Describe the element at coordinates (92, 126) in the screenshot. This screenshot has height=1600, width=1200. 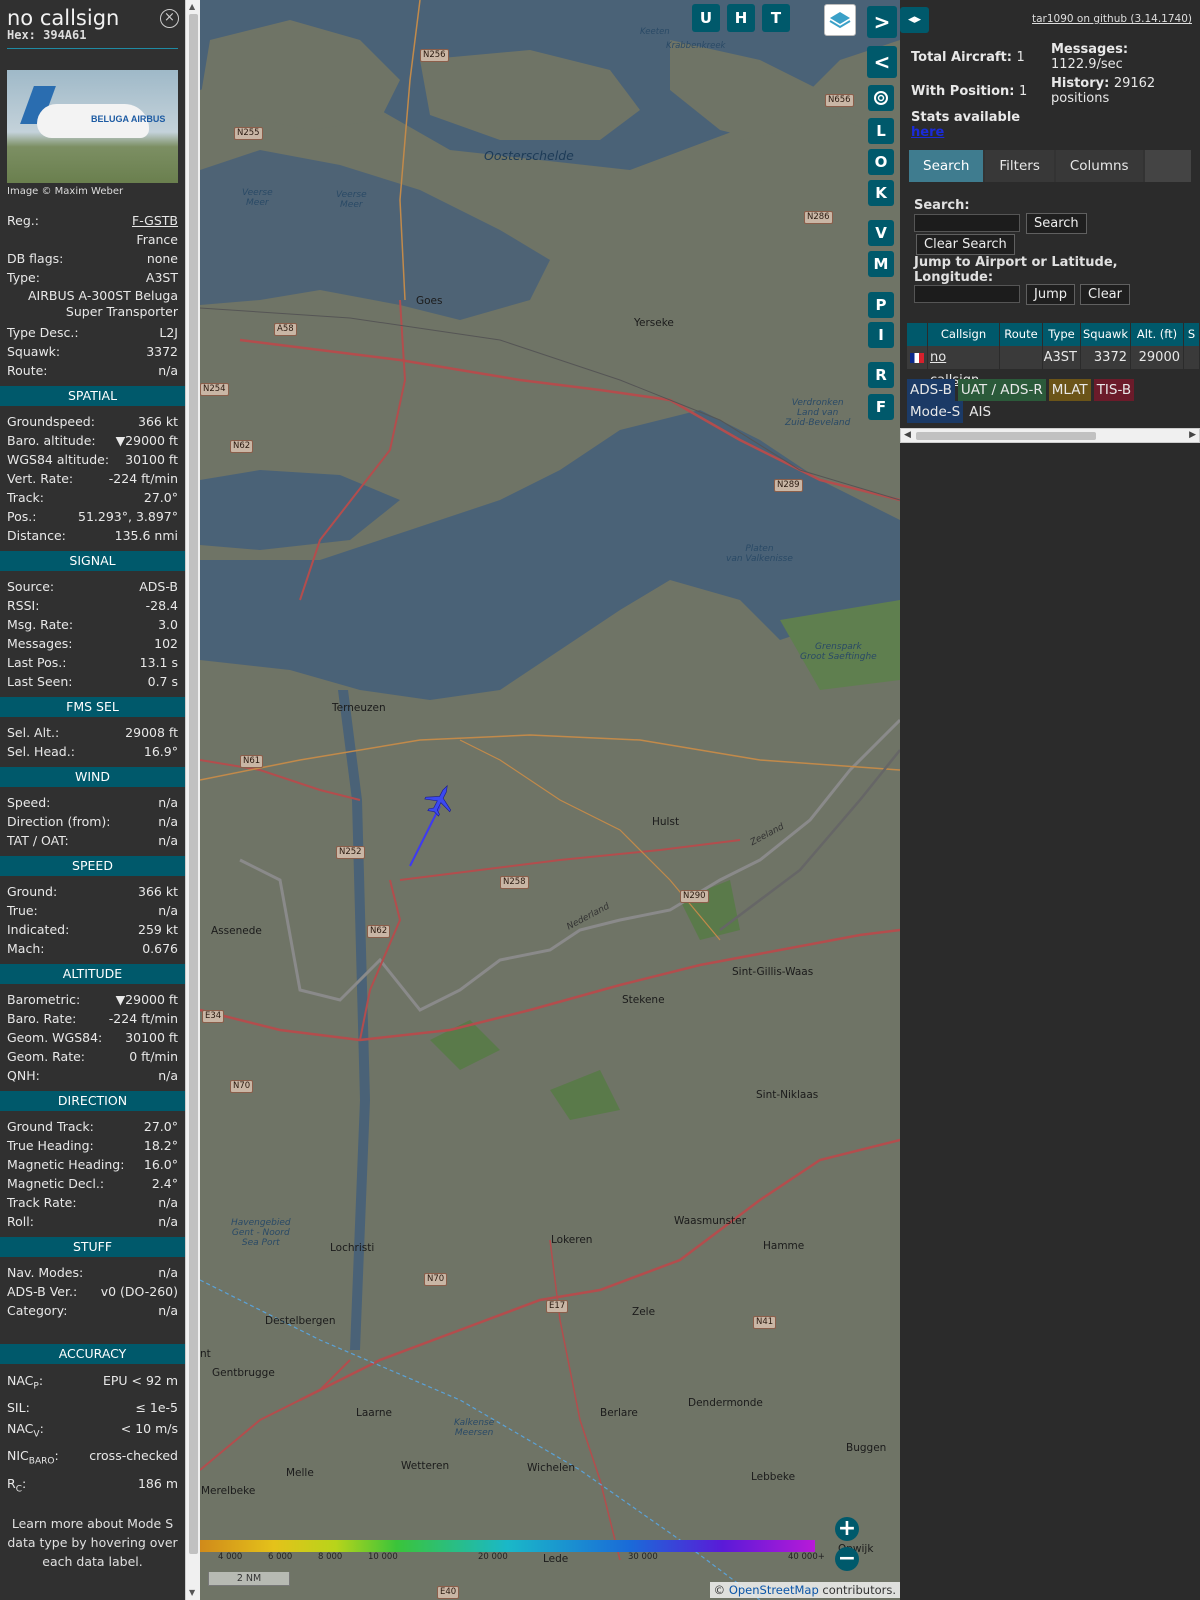
I see `aircraft-photo: BELUGA AIRBUS` at that location.